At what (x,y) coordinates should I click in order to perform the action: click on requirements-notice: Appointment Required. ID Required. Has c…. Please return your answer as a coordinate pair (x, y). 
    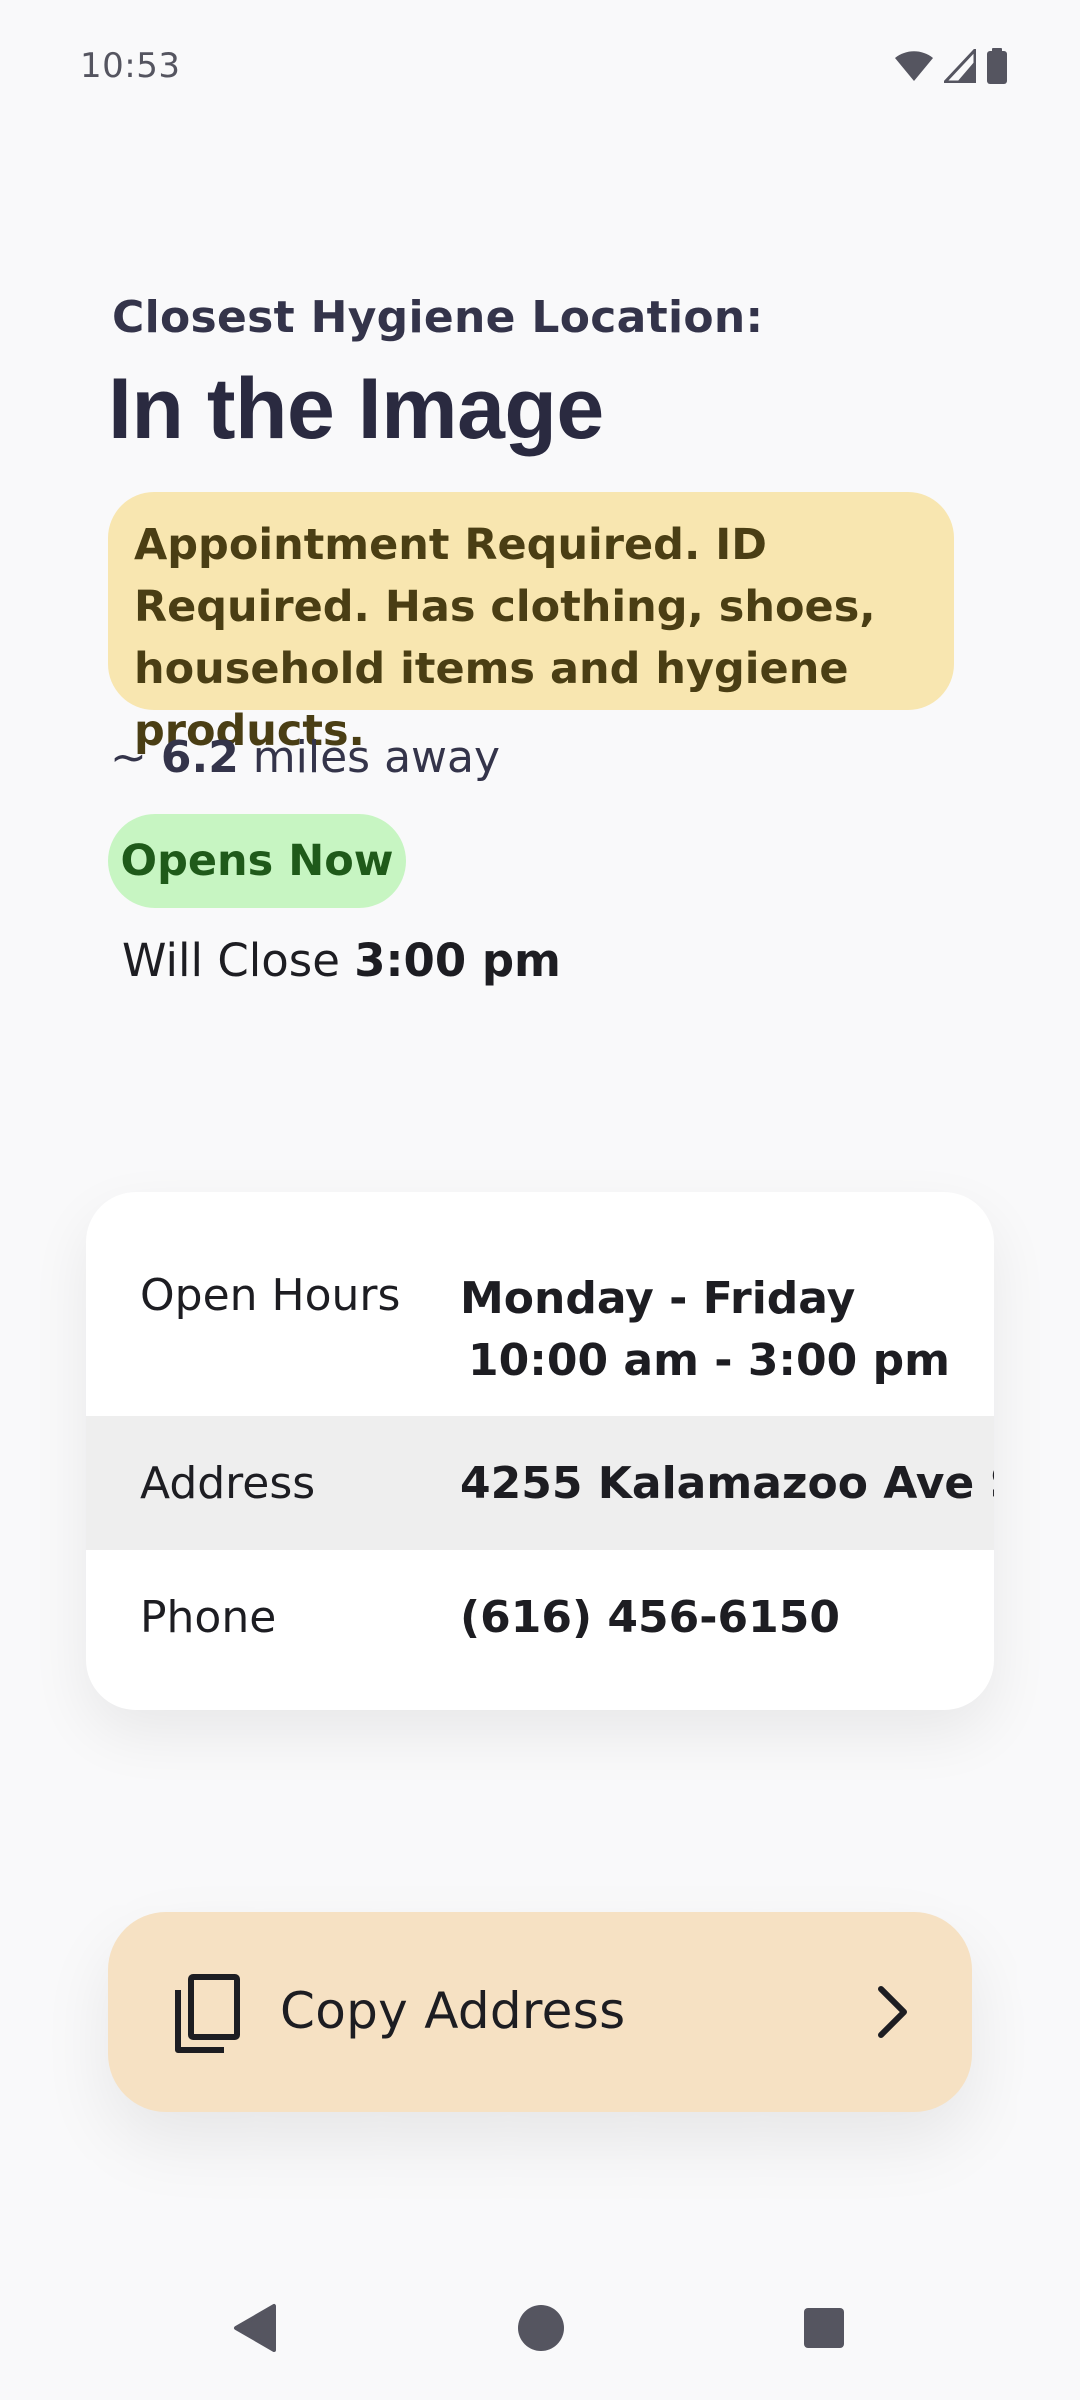
    Looking at the image, I should click on (531, 624).